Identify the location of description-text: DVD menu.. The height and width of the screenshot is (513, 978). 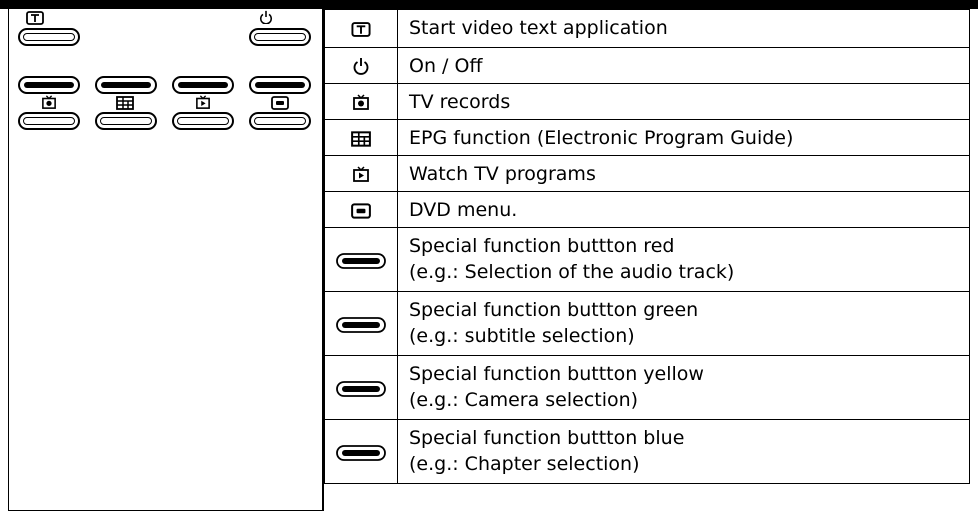
(463, 210).